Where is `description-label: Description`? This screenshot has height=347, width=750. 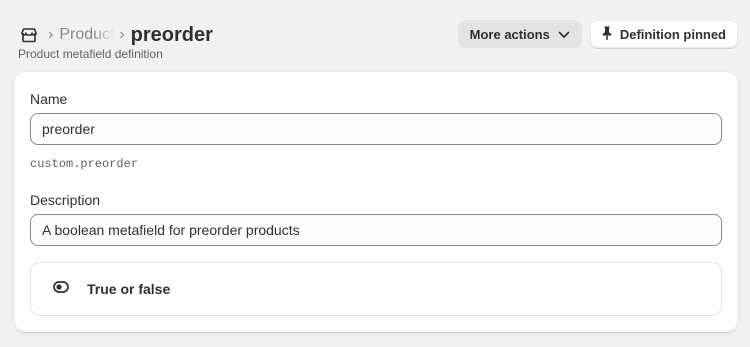
description-label: Description is located at coordinates (65, 200).